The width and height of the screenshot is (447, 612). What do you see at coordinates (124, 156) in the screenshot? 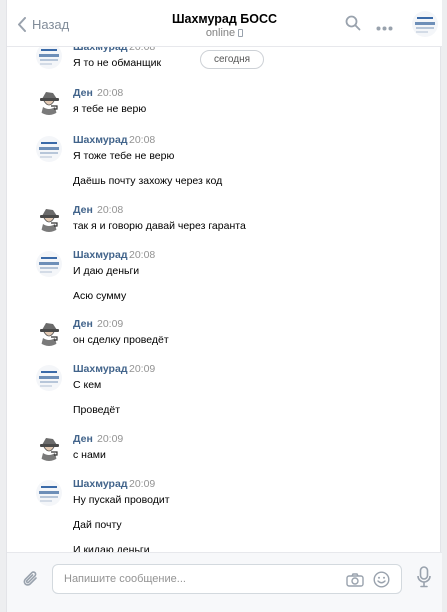
I see `message-text: Я тоже тебе не верю` at bounding box center [124, 156].